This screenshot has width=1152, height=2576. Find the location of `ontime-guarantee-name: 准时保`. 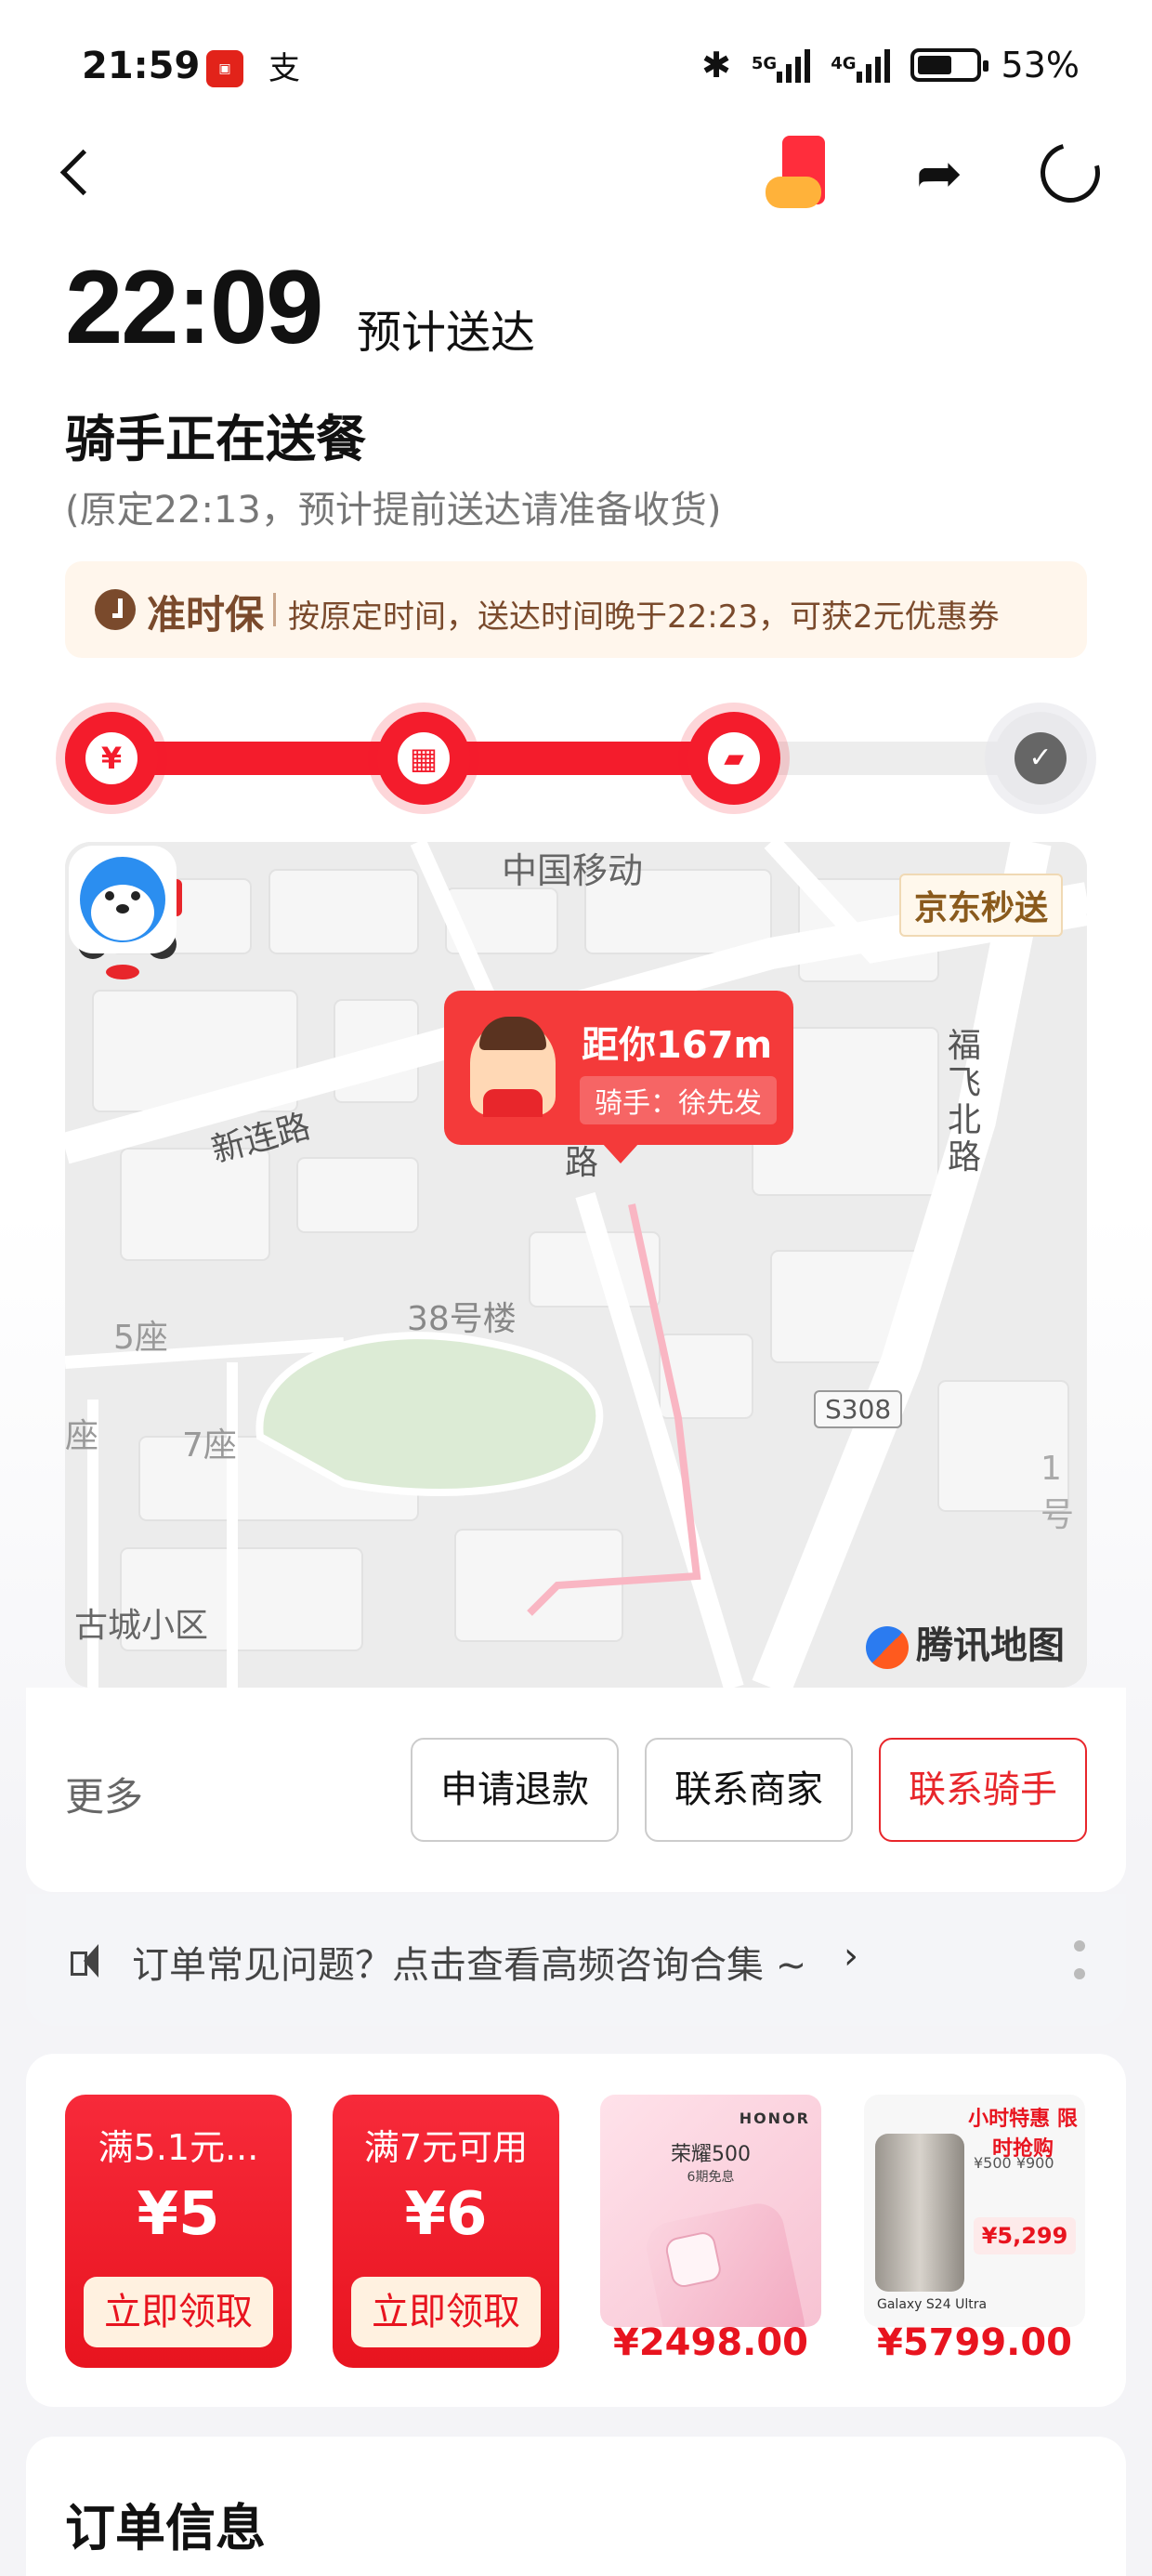

ontime-guarantee-name: 准时保 is located at coordinates (206, 614).